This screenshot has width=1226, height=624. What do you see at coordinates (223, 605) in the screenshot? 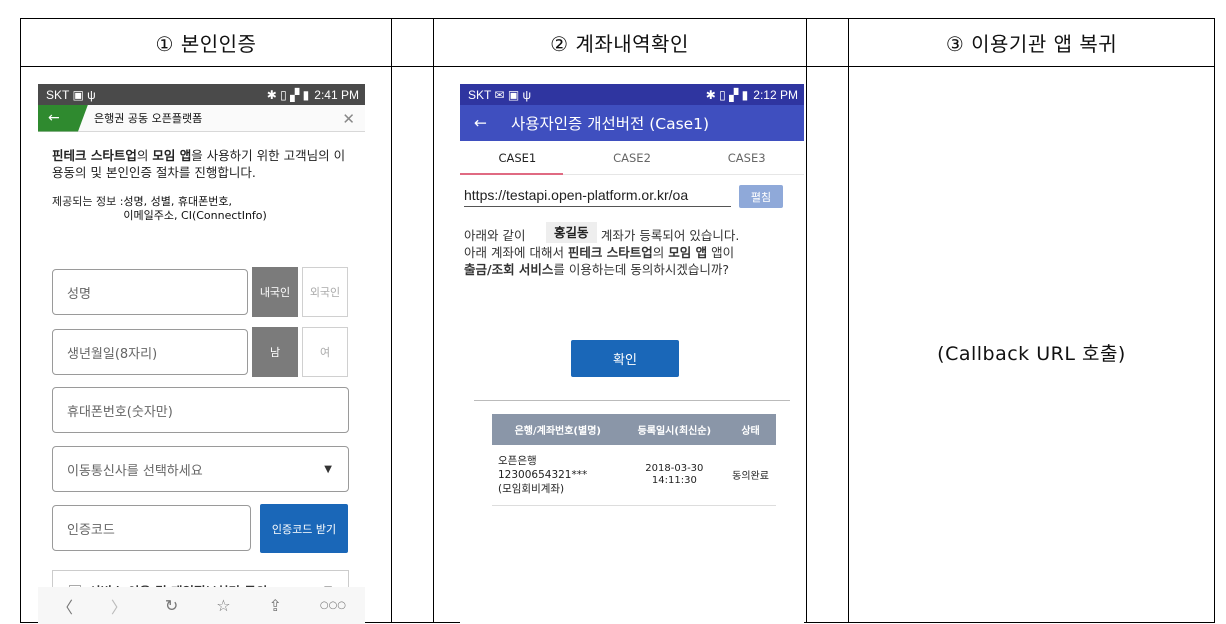
I see `bookmark-icon: ☆` at bounding box center [223, 605].